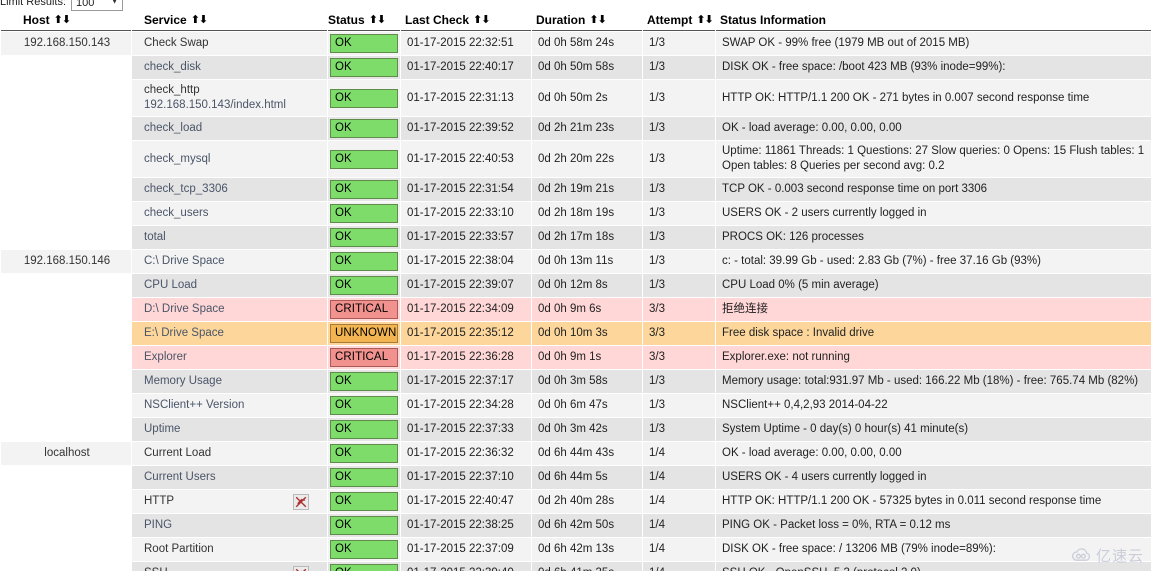 The height and width of the screenshot is (571, 1152). Describe the element at coordinates (184, 333) in the screenshot. I see `service-link: E:\ Drive Space` at that location.